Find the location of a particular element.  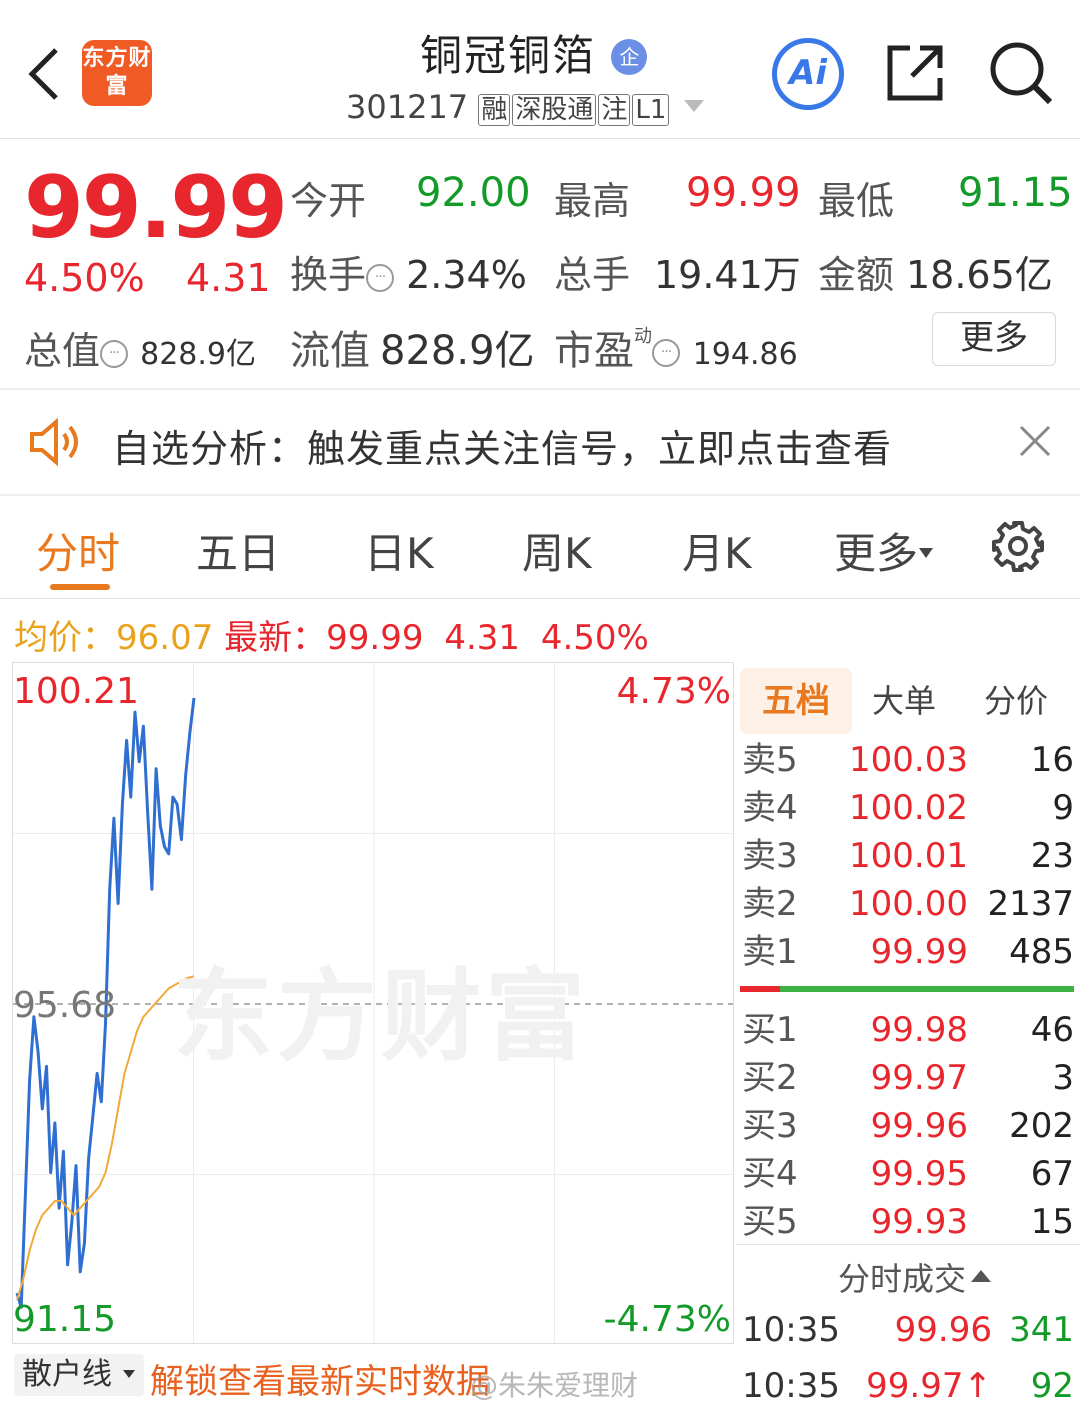

high-label: 最高 is located at coordinates (592, 201).